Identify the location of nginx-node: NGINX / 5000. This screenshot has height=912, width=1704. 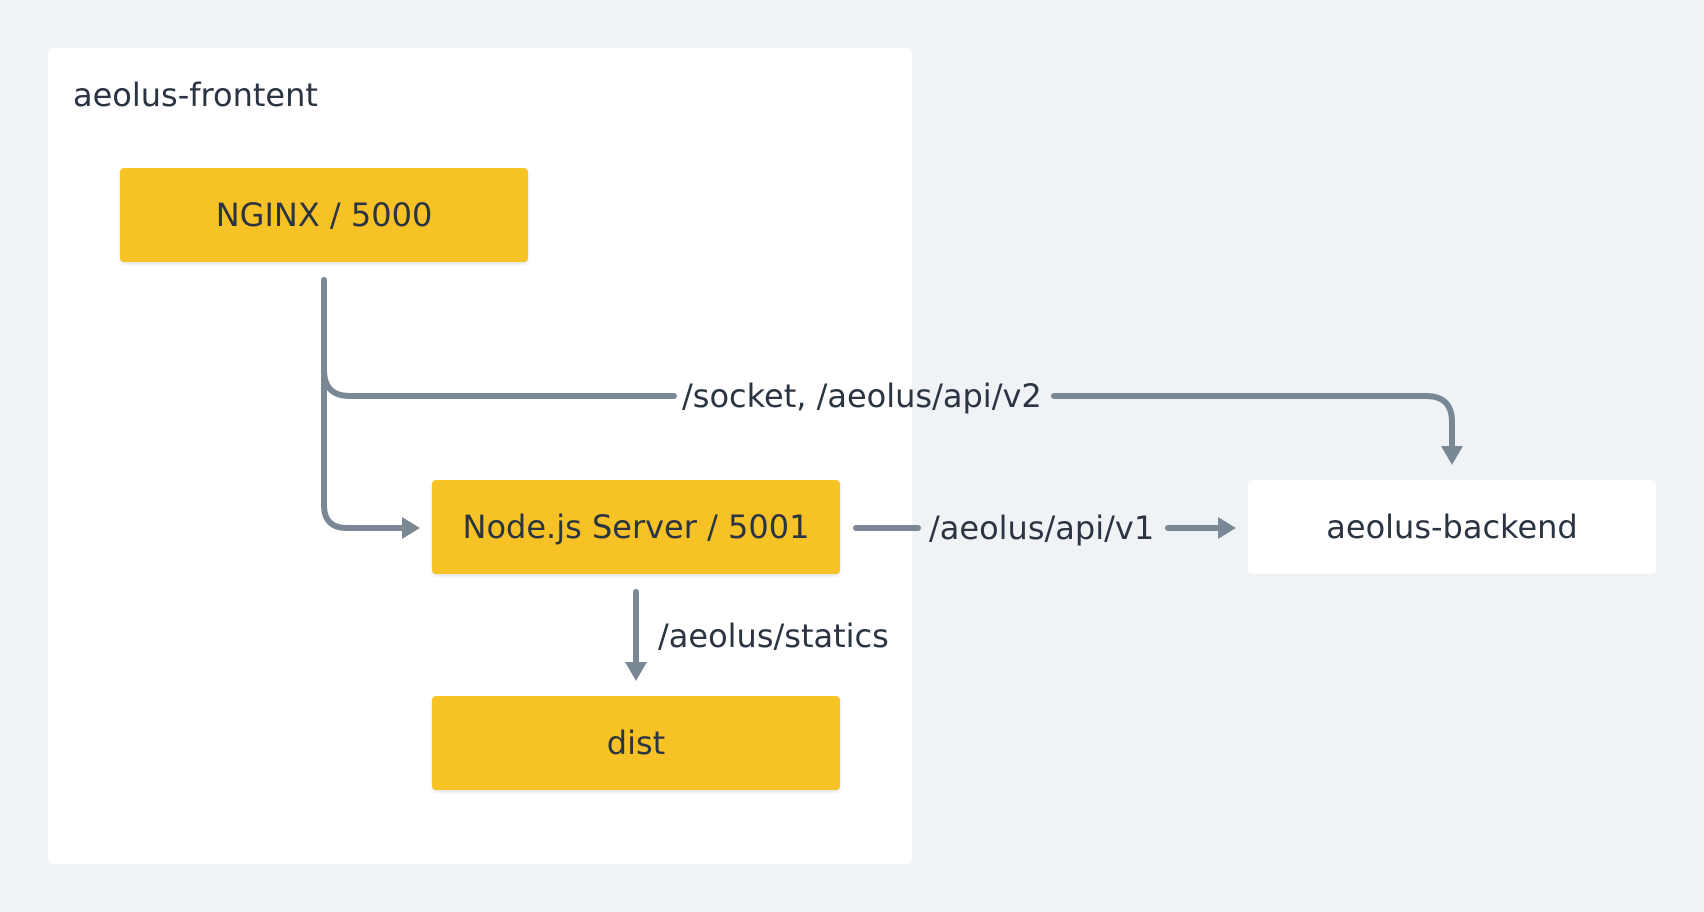
(324, 215).